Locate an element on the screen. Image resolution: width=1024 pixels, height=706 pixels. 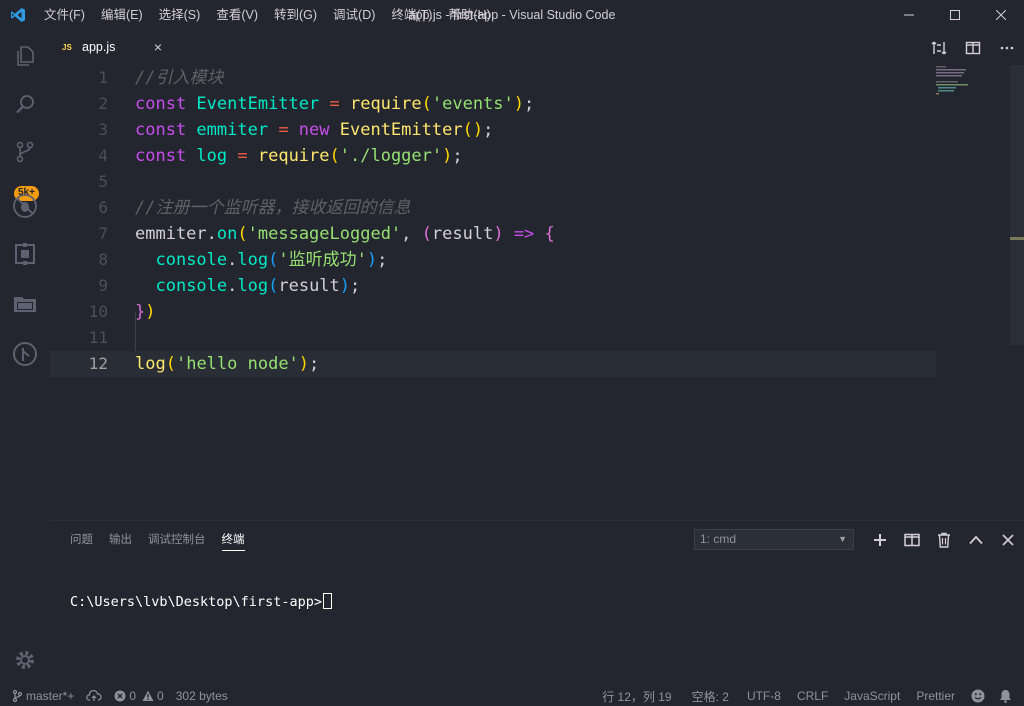
error-count: 0 is located at coordinates (133, 696).